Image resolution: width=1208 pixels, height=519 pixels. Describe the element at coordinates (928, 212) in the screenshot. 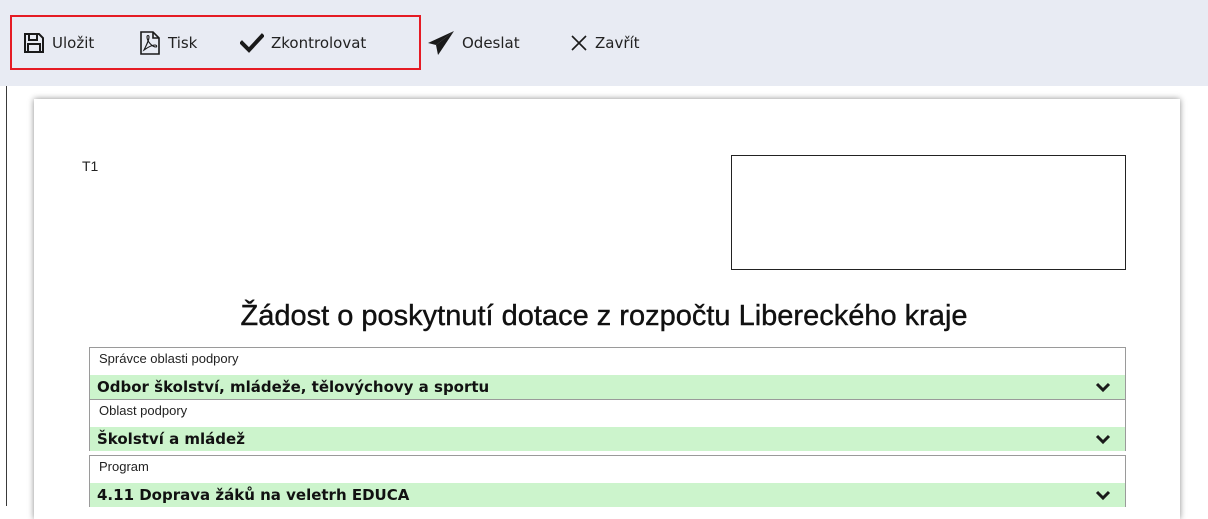

I see `registration-stamp-box` at that location.